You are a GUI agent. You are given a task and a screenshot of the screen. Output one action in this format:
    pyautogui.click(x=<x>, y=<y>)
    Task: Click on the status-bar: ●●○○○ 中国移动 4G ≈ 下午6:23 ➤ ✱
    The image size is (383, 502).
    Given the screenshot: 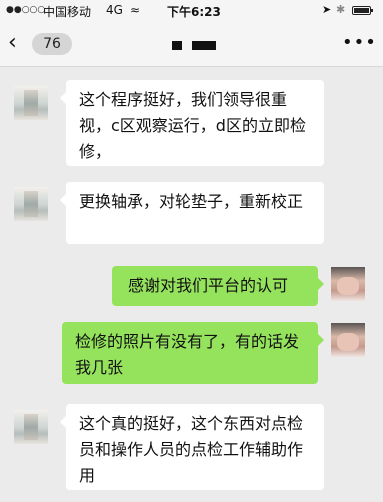 What is the action you would take?
    pyautogui.click(x=191, y=11)
    